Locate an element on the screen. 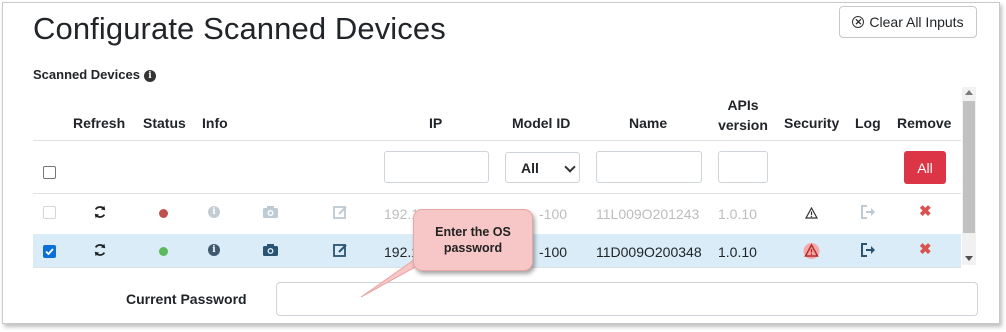 Image resolution: width=1006 pixels, height=332 pixels. header-apis-line2: version is located at coordinates (743, 125).